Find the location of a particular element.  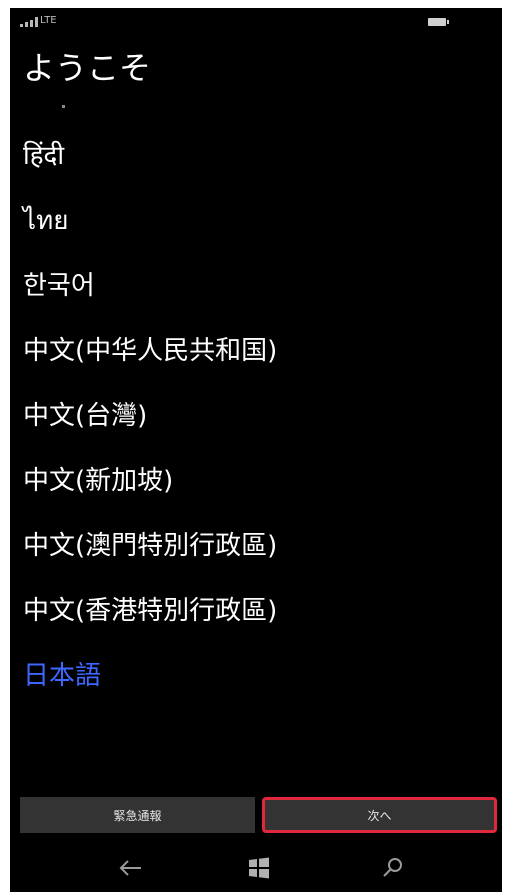

language-item-chinese-hongkong: 中文(香港特別行政區) is located at coordinates (258, 623).